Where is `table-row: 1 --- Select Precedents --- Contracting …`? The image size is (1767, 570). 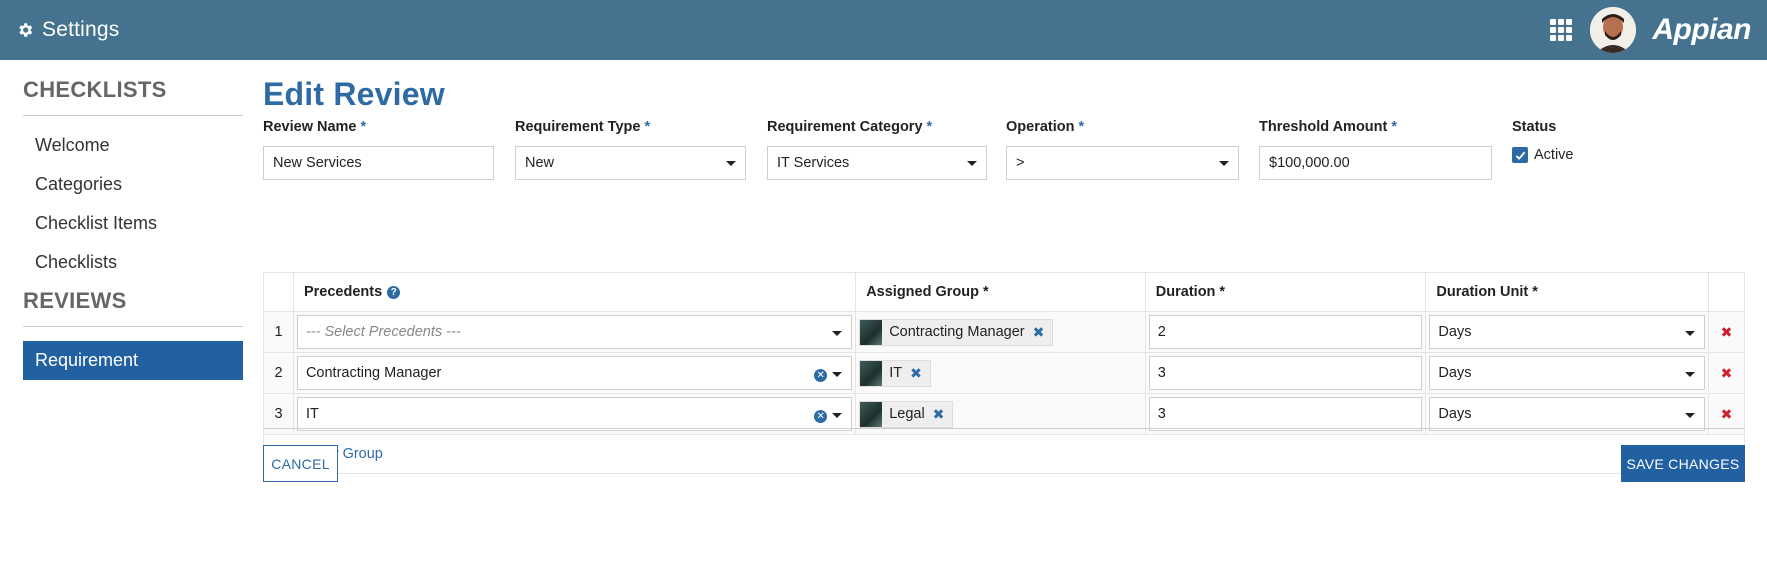
table-row: 1 --- Select Precedents --- Contracting … is located at coordinates (1004, 332).